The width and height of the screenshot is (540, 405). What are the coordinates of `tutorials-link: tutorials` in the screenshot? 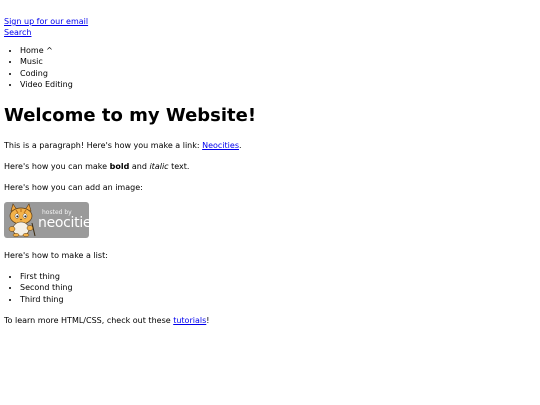 It's located at (189, 320).